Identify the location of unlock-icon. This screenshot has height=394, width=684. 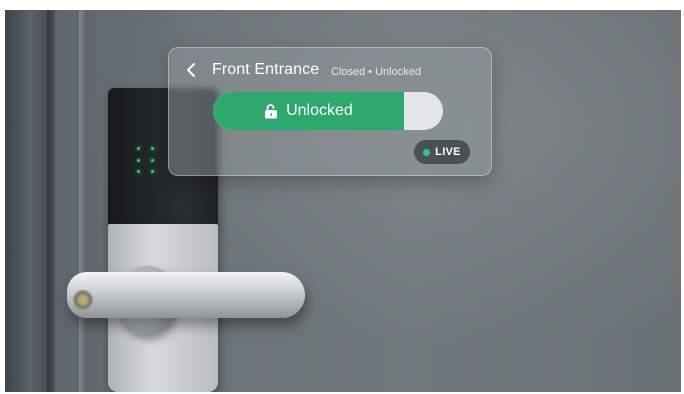
(271, 110).